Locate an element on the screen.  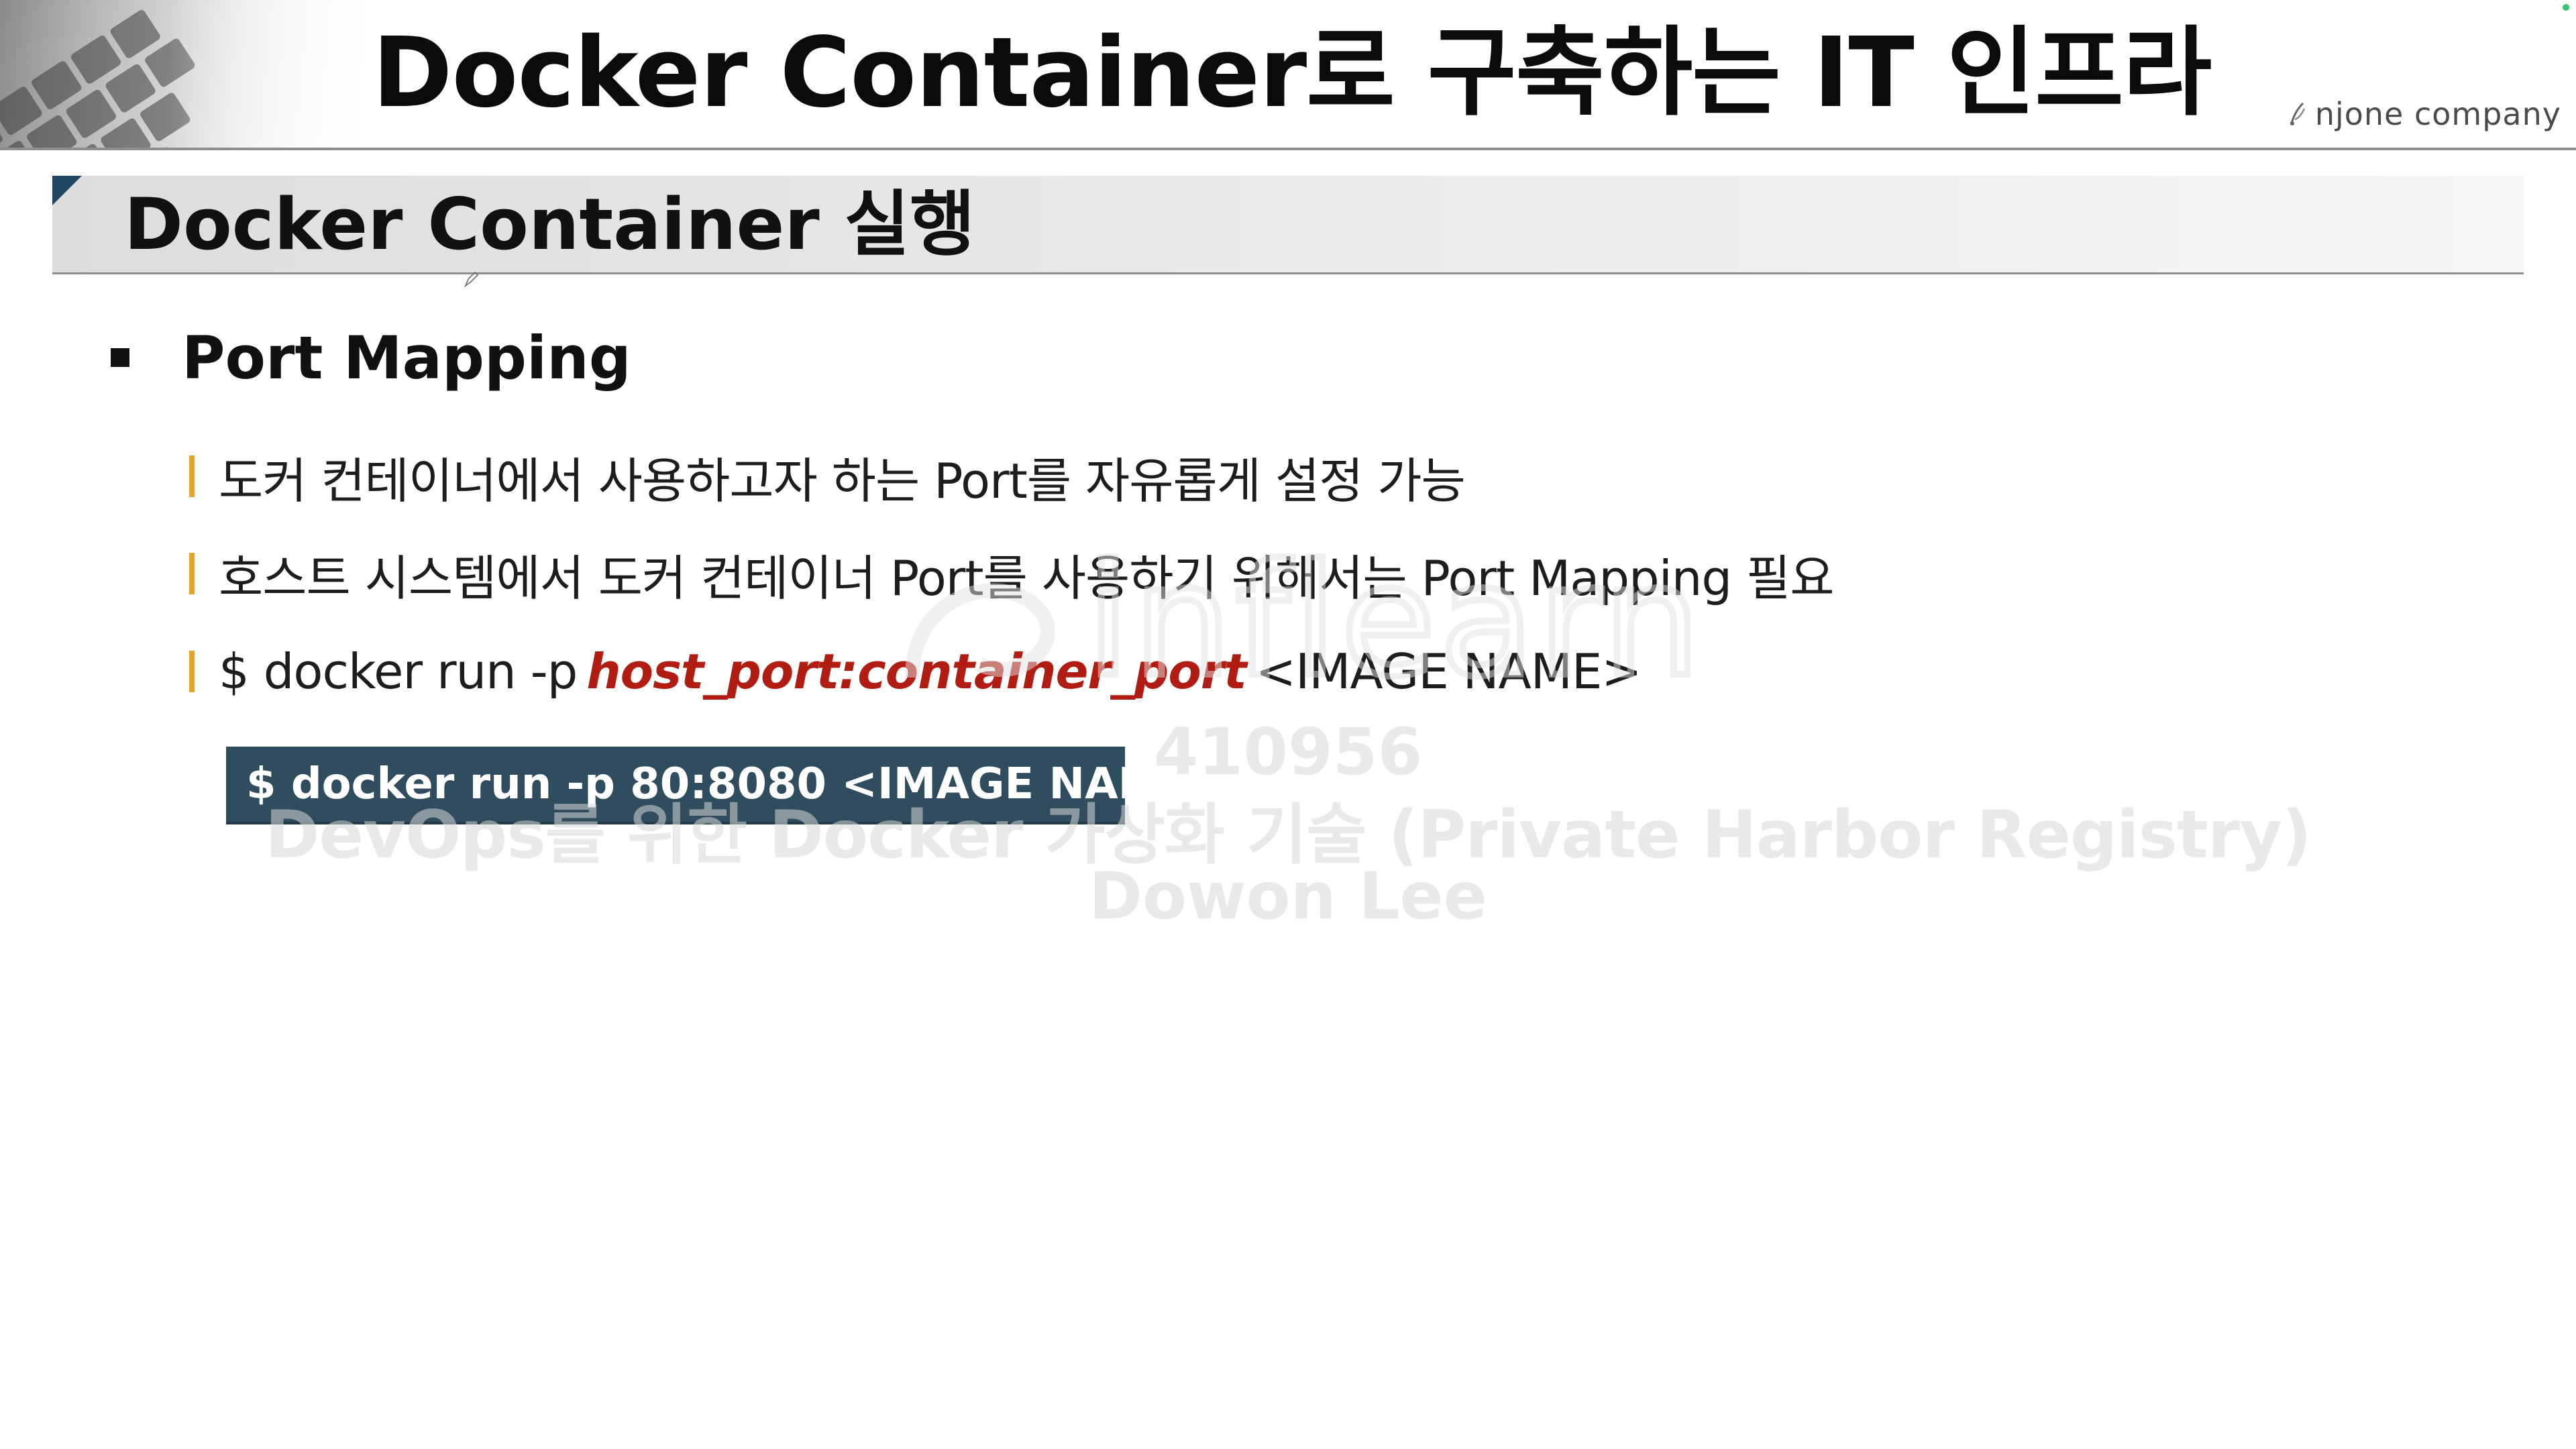
slide-main-title: Docker Container로 구축하는 IT 인프라 is located at coordinates (1292, 72).